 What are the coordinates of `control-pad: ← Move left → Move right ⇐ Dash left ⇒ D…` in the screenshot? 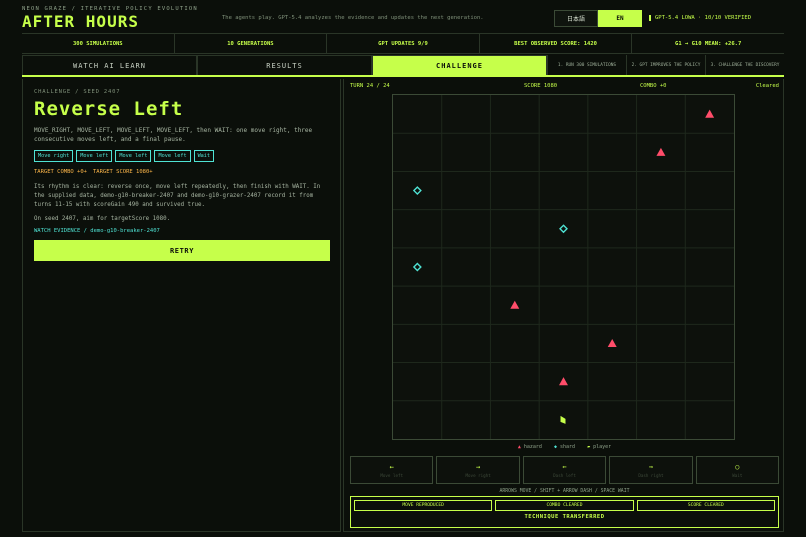 It's located at (565, 470).